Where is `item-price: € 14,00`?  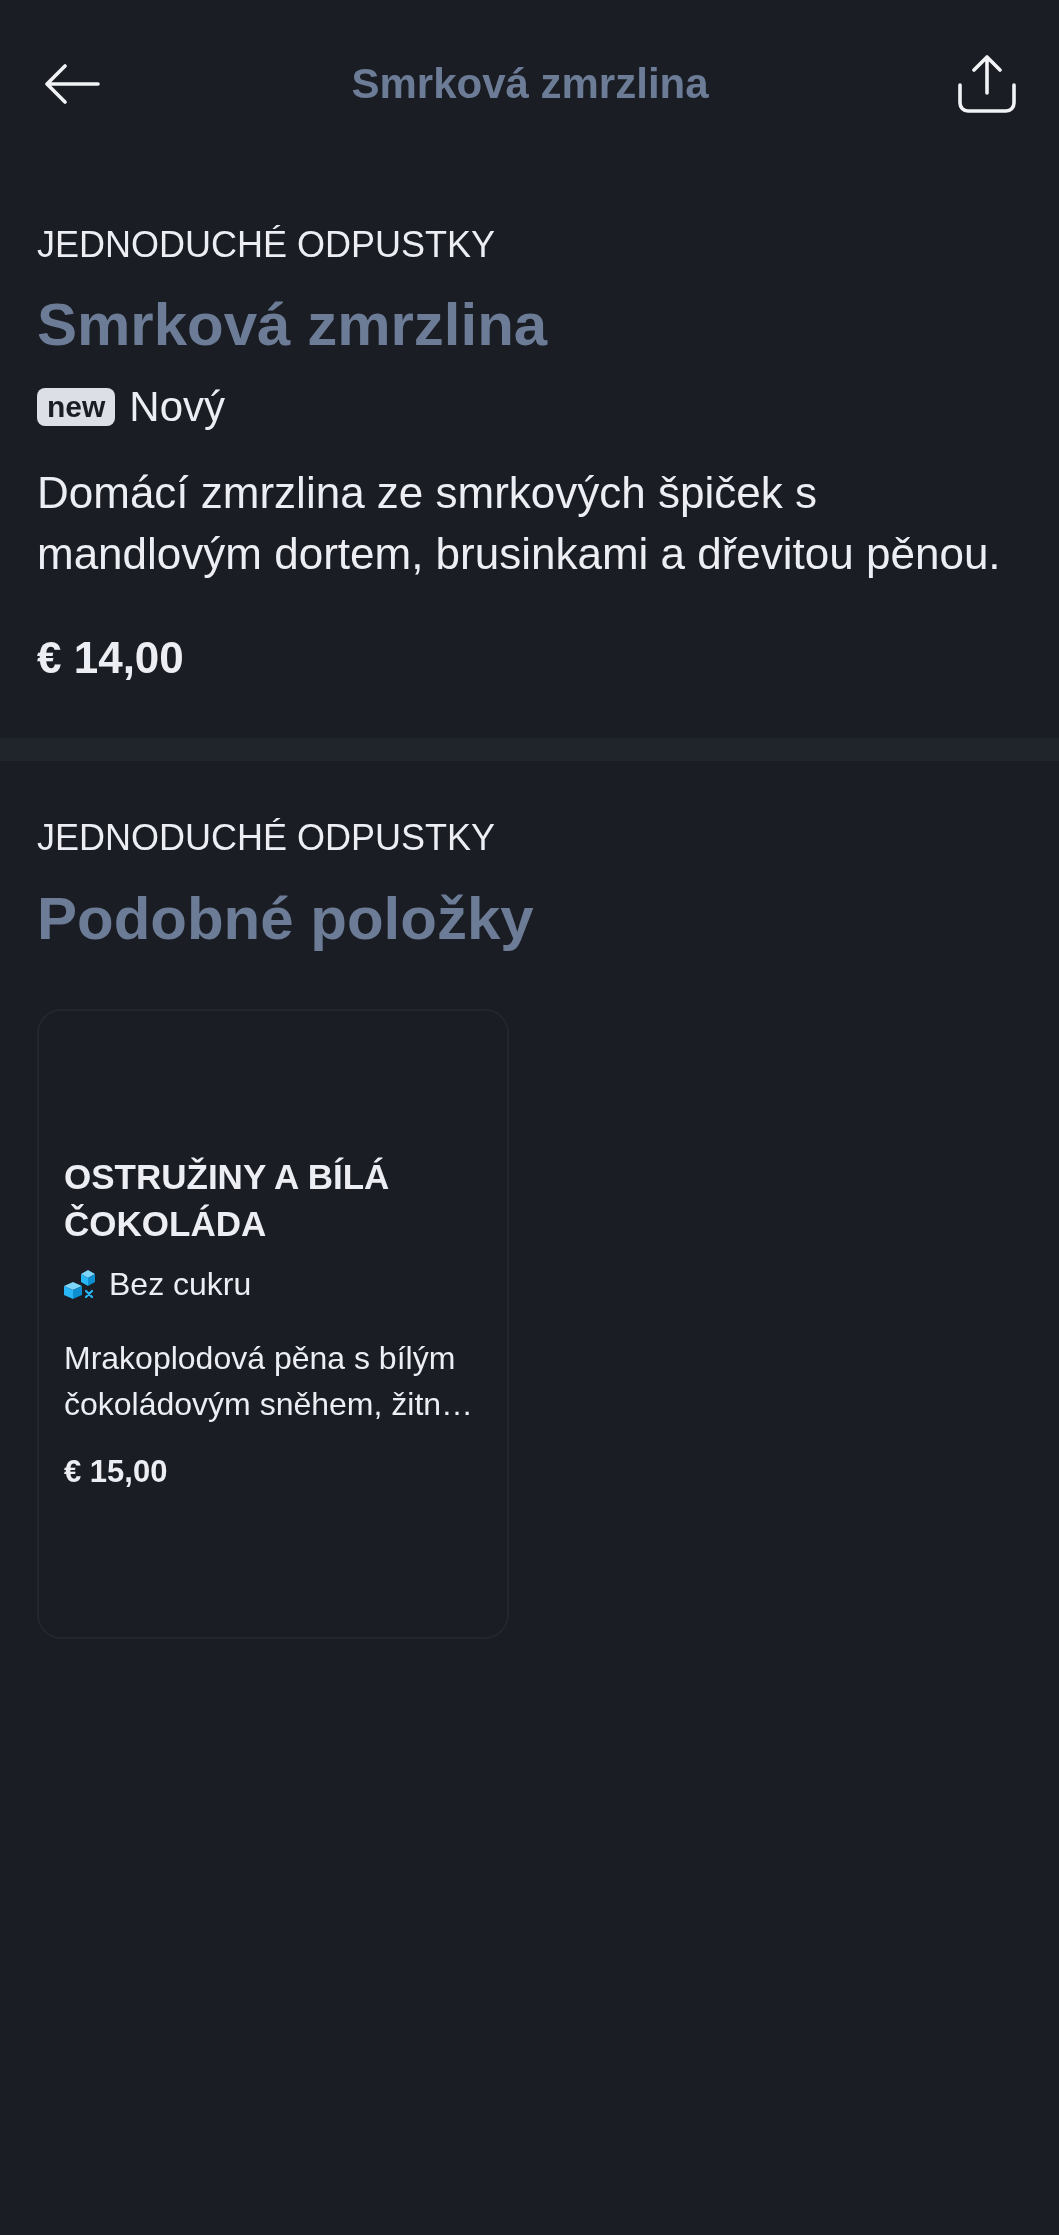
item-price: € 14,00 is located at coordinates (110, 658).